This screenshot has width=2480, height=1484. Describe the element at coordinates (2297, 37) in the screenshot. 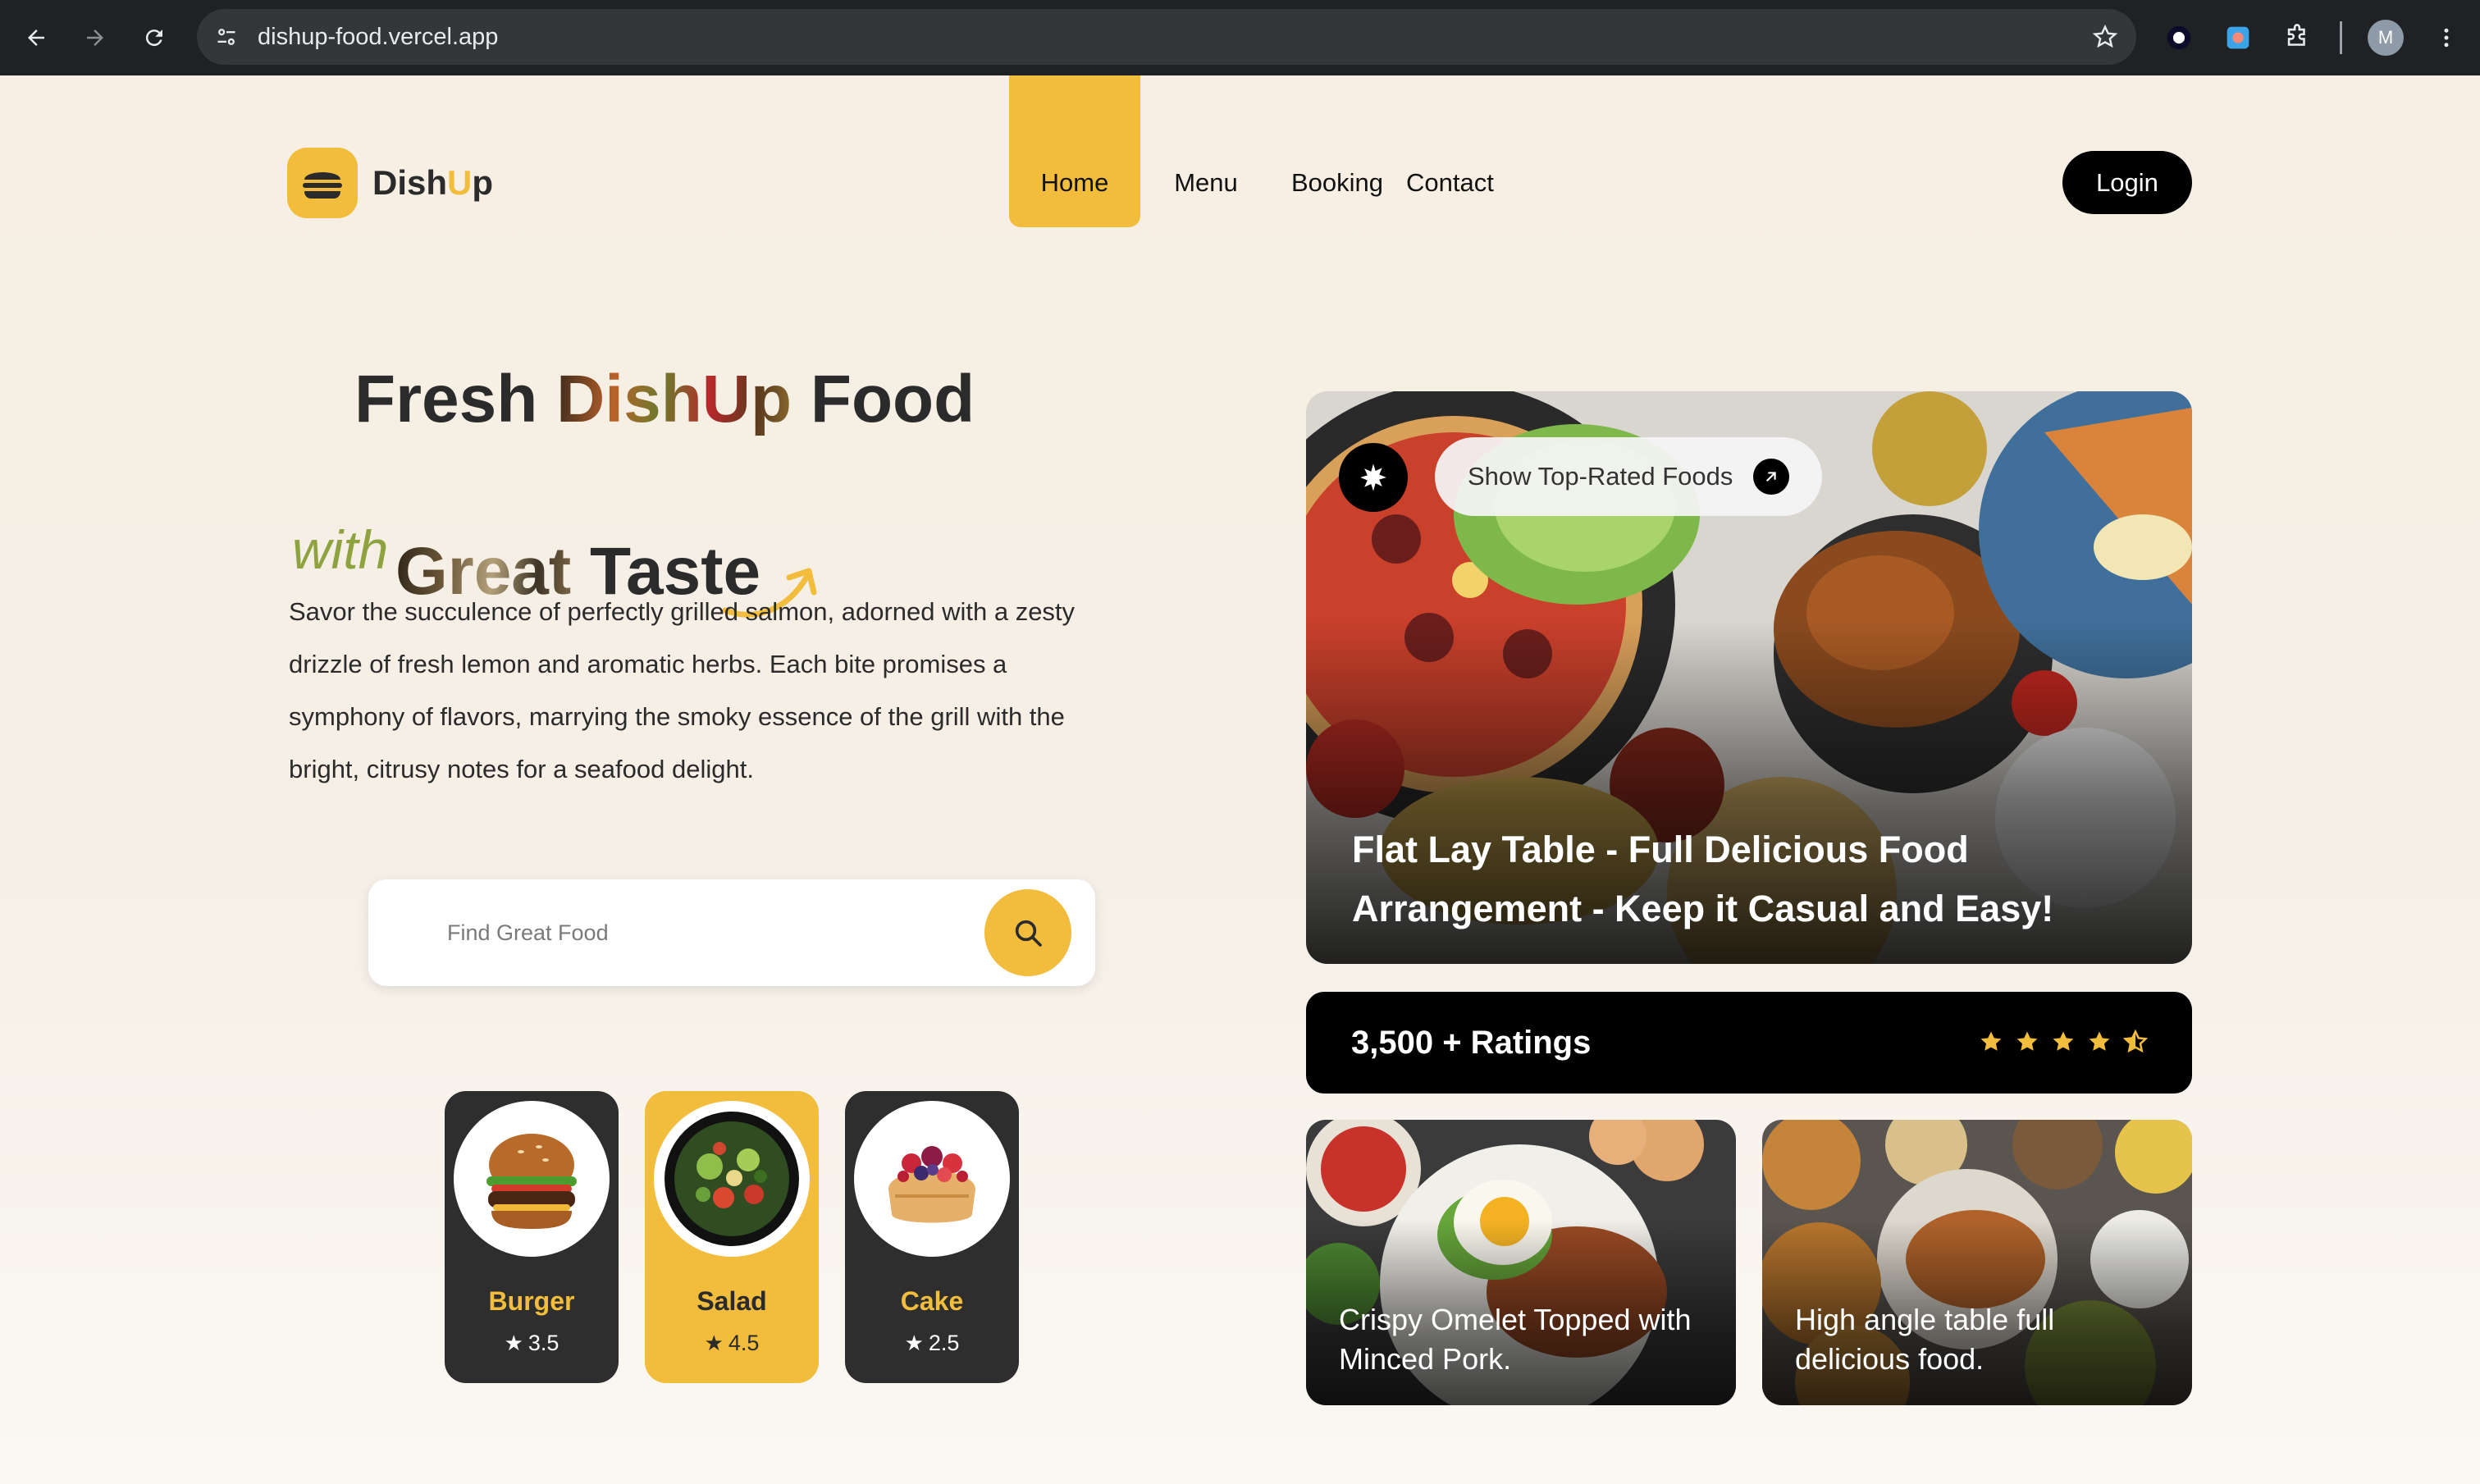

I see `extensions-puzzle-icon` at that location.